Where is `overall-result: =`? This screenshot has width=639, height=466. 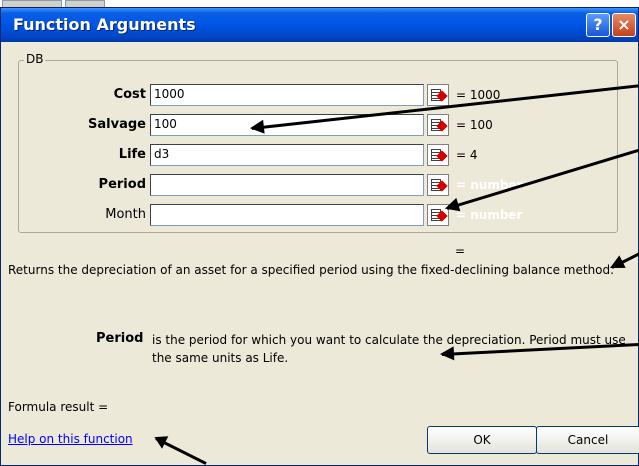
overall-result: = is located at coordinates (460, 251).